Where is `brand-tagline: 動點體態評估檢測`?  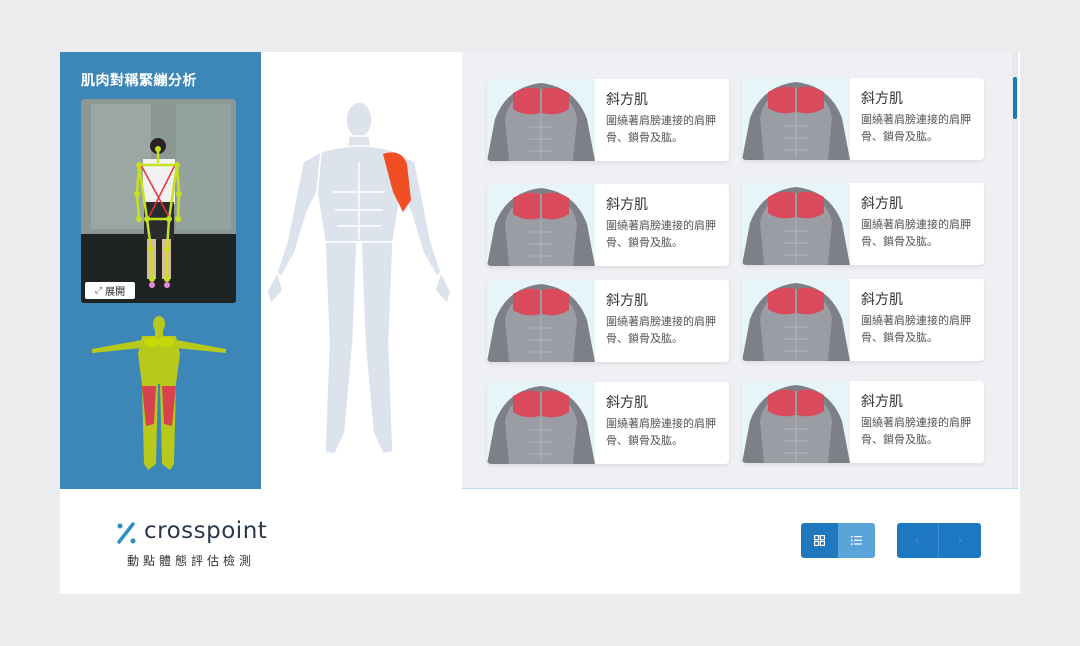
brand-tagline: 動點體態評估檢測 is located at coordinates (191, 561).